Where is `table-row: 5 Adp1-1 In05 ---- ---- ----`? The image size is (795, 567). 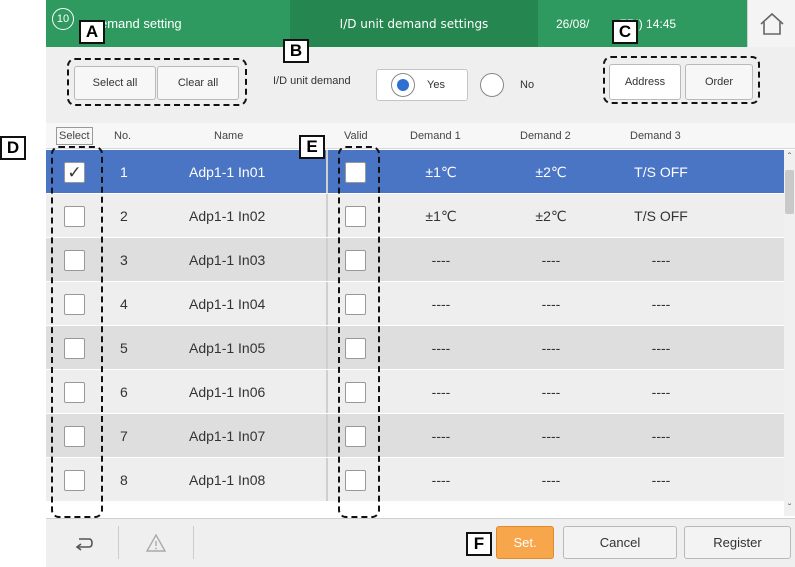
table-row: 5 Adp1-1 In05 ---- ---- ---- is located at coordinates (415, 347).